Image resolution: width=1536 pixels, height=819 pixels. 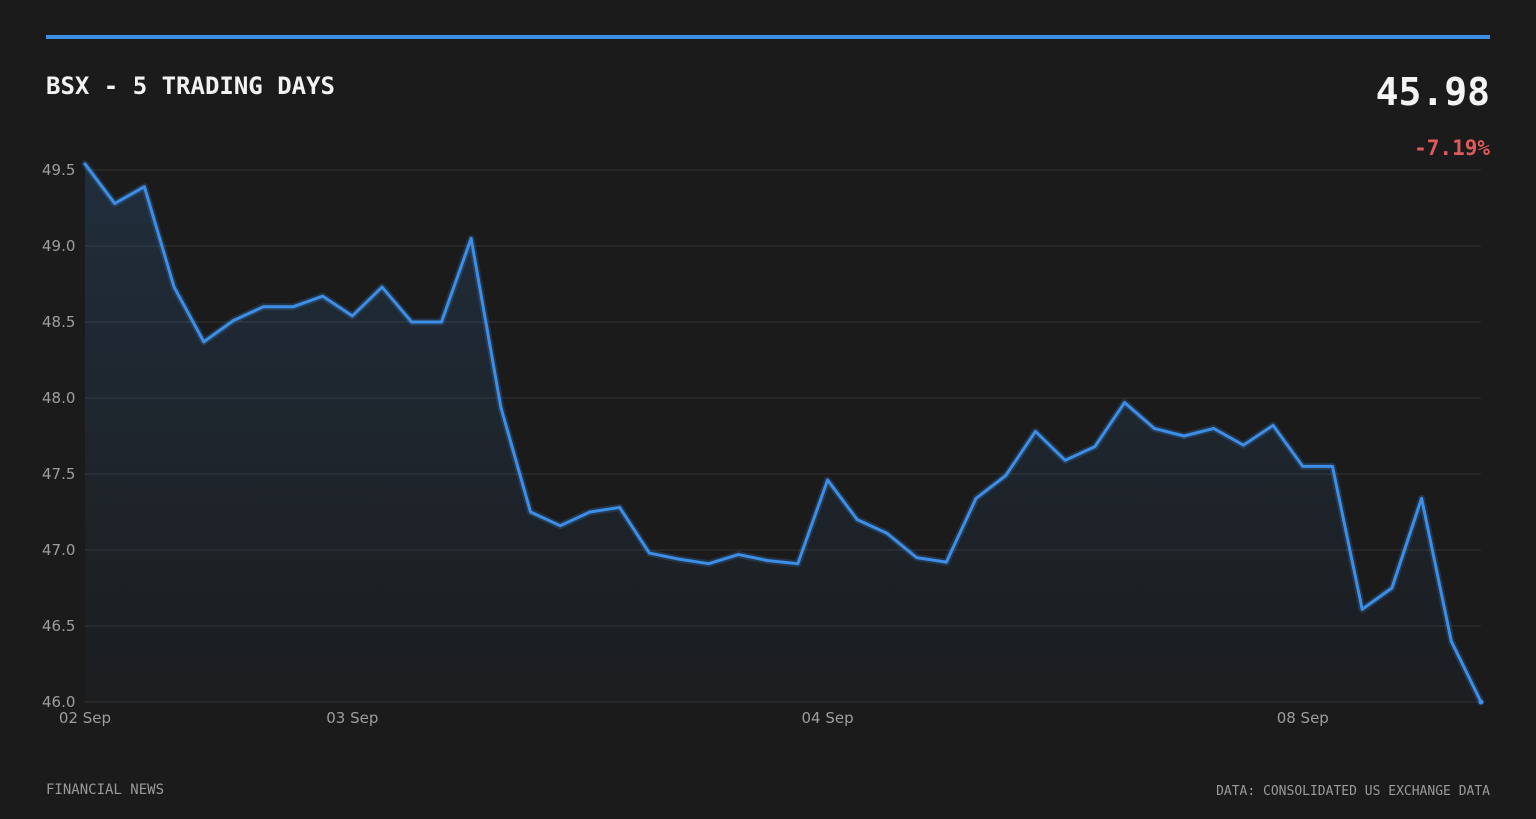 I want to click on data-points, so click(x=1481, y=702).